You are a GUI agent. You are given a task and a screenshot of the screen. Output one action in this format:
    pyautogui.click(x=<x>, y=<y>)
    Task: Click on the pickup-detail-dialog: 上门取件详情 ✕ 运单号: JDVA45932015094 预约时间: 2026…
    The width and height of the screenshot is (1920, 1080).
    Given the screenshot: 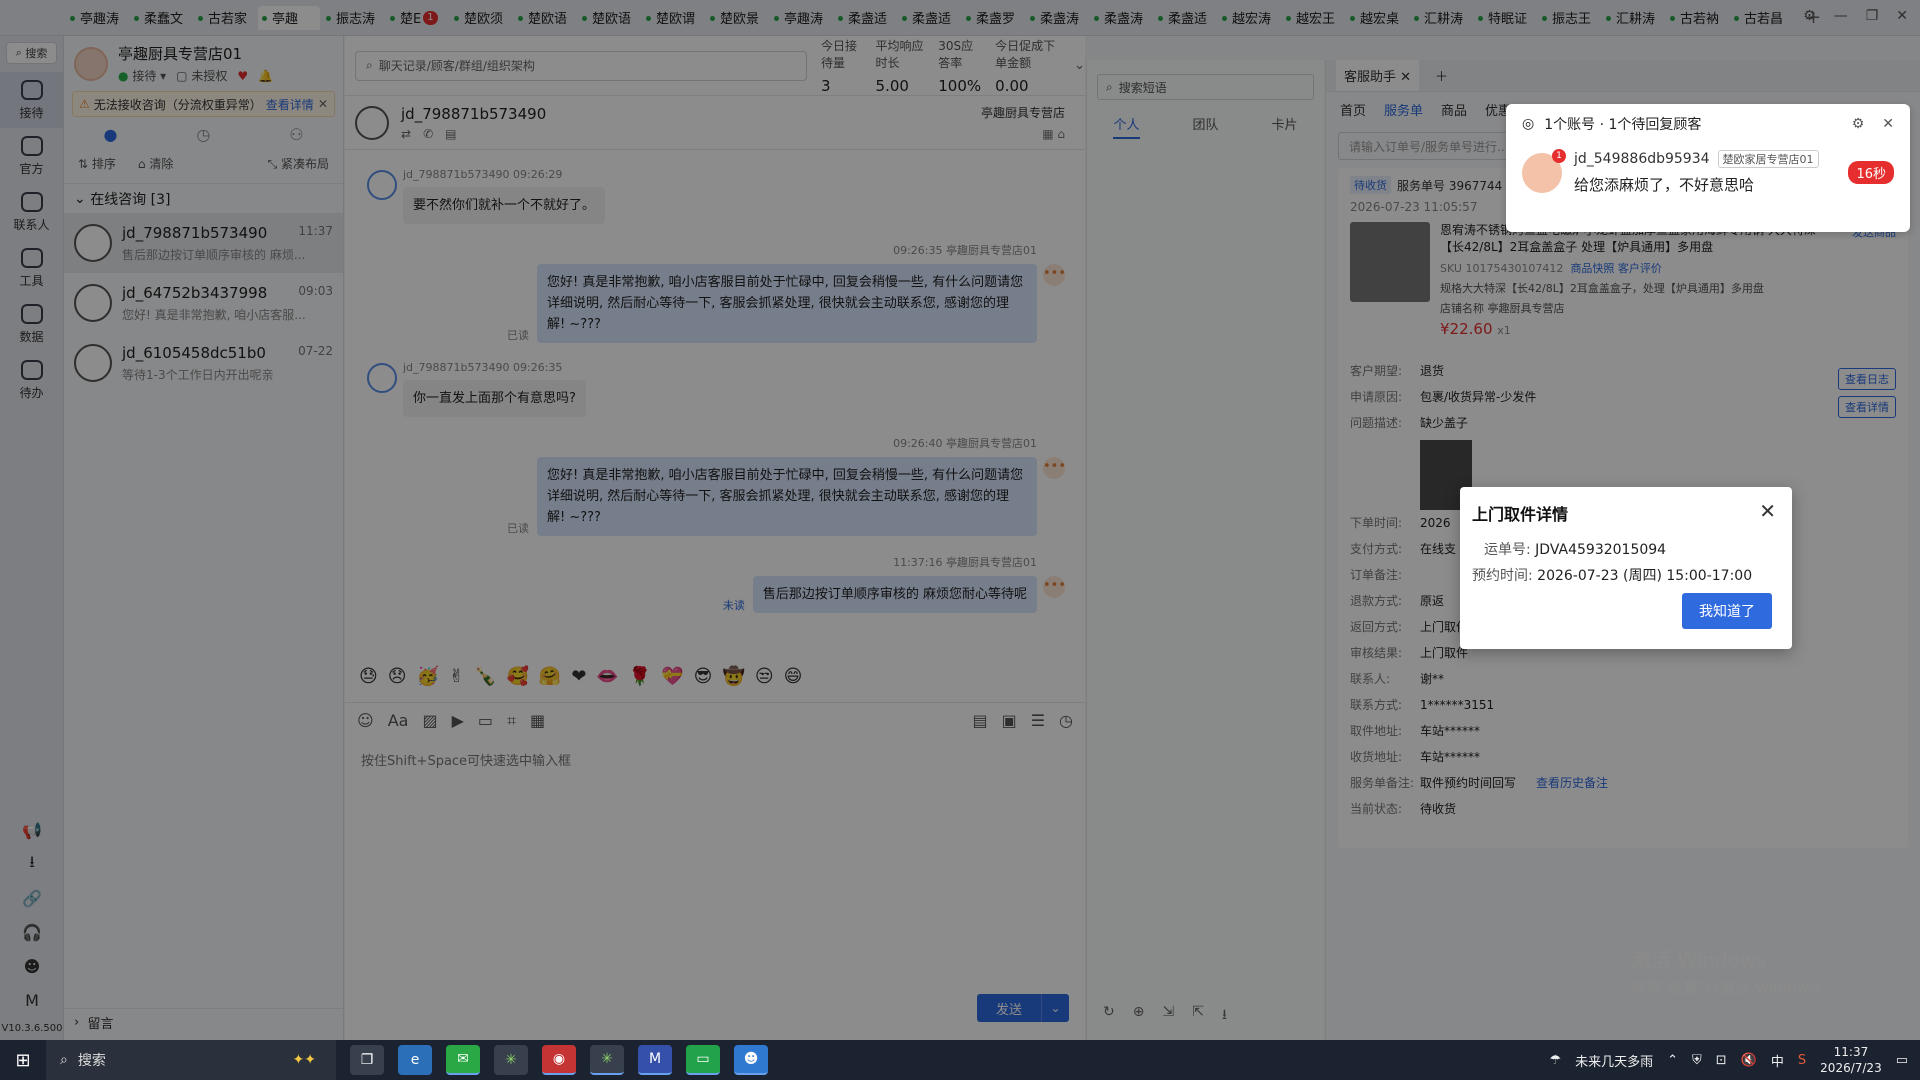 What is the action you would take?
    pyautogui.click(x=1626, y=568)
    